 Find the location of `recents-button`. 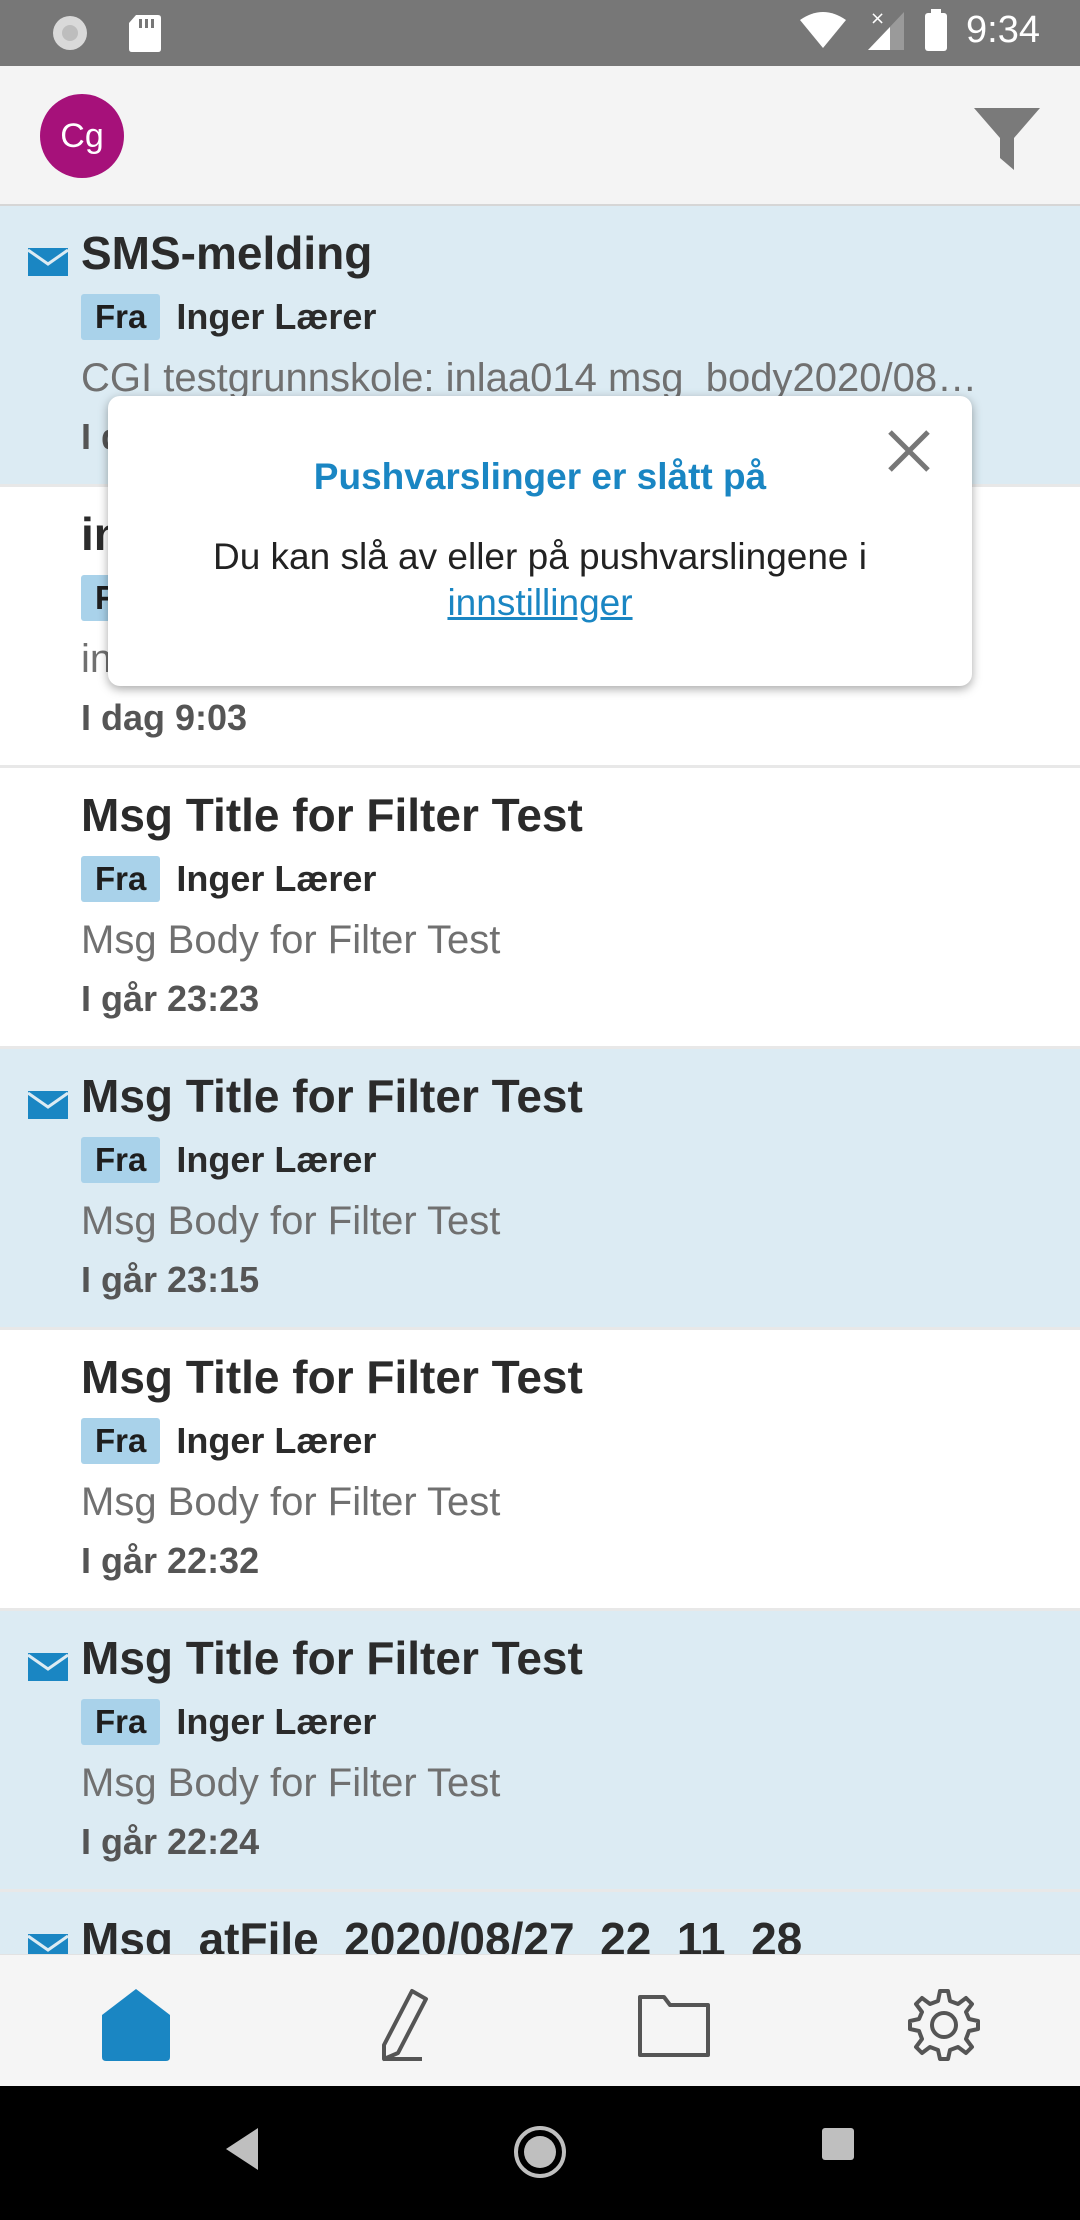

recents-button is located at coordinates (838, 2146).